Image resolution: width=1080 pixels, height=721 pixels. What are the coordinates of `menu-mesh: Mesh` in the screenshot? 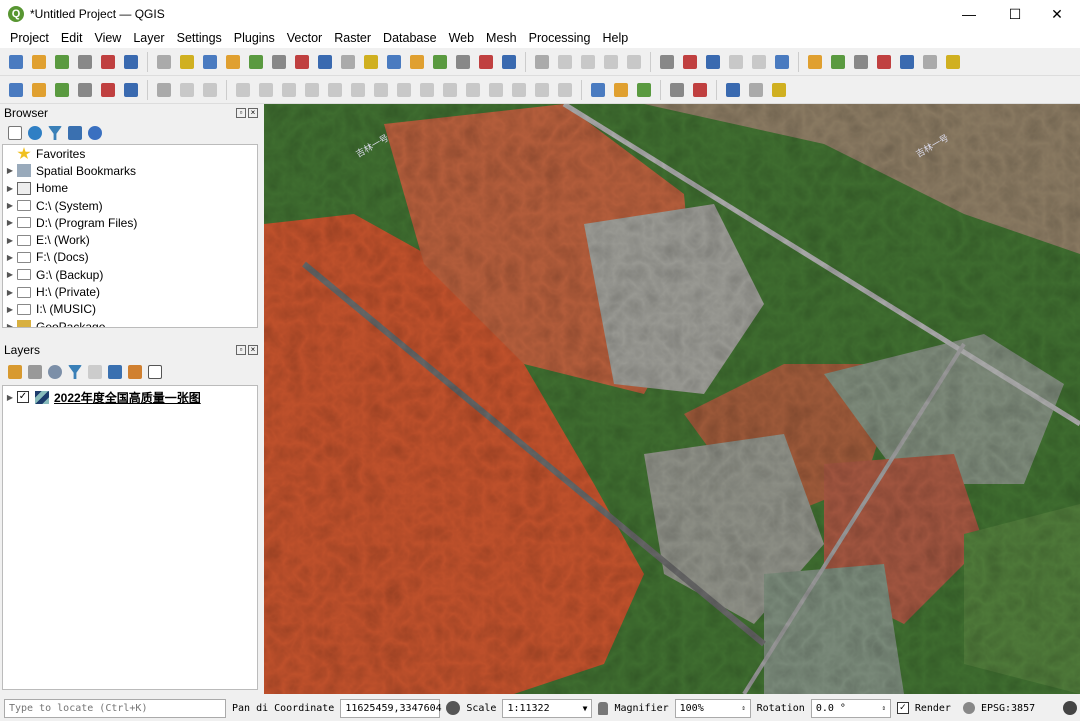 It's located at (501, 38).